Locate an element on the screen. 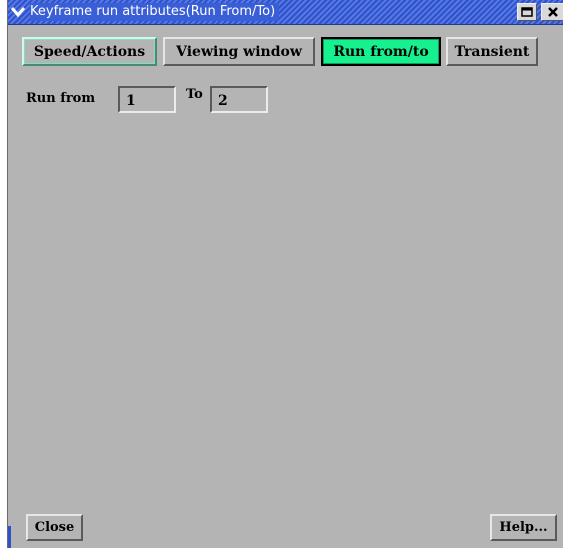 This screenshot has width=563, height=548. tab-run-from-to: Run from/to is located at coordinates (381, 51).